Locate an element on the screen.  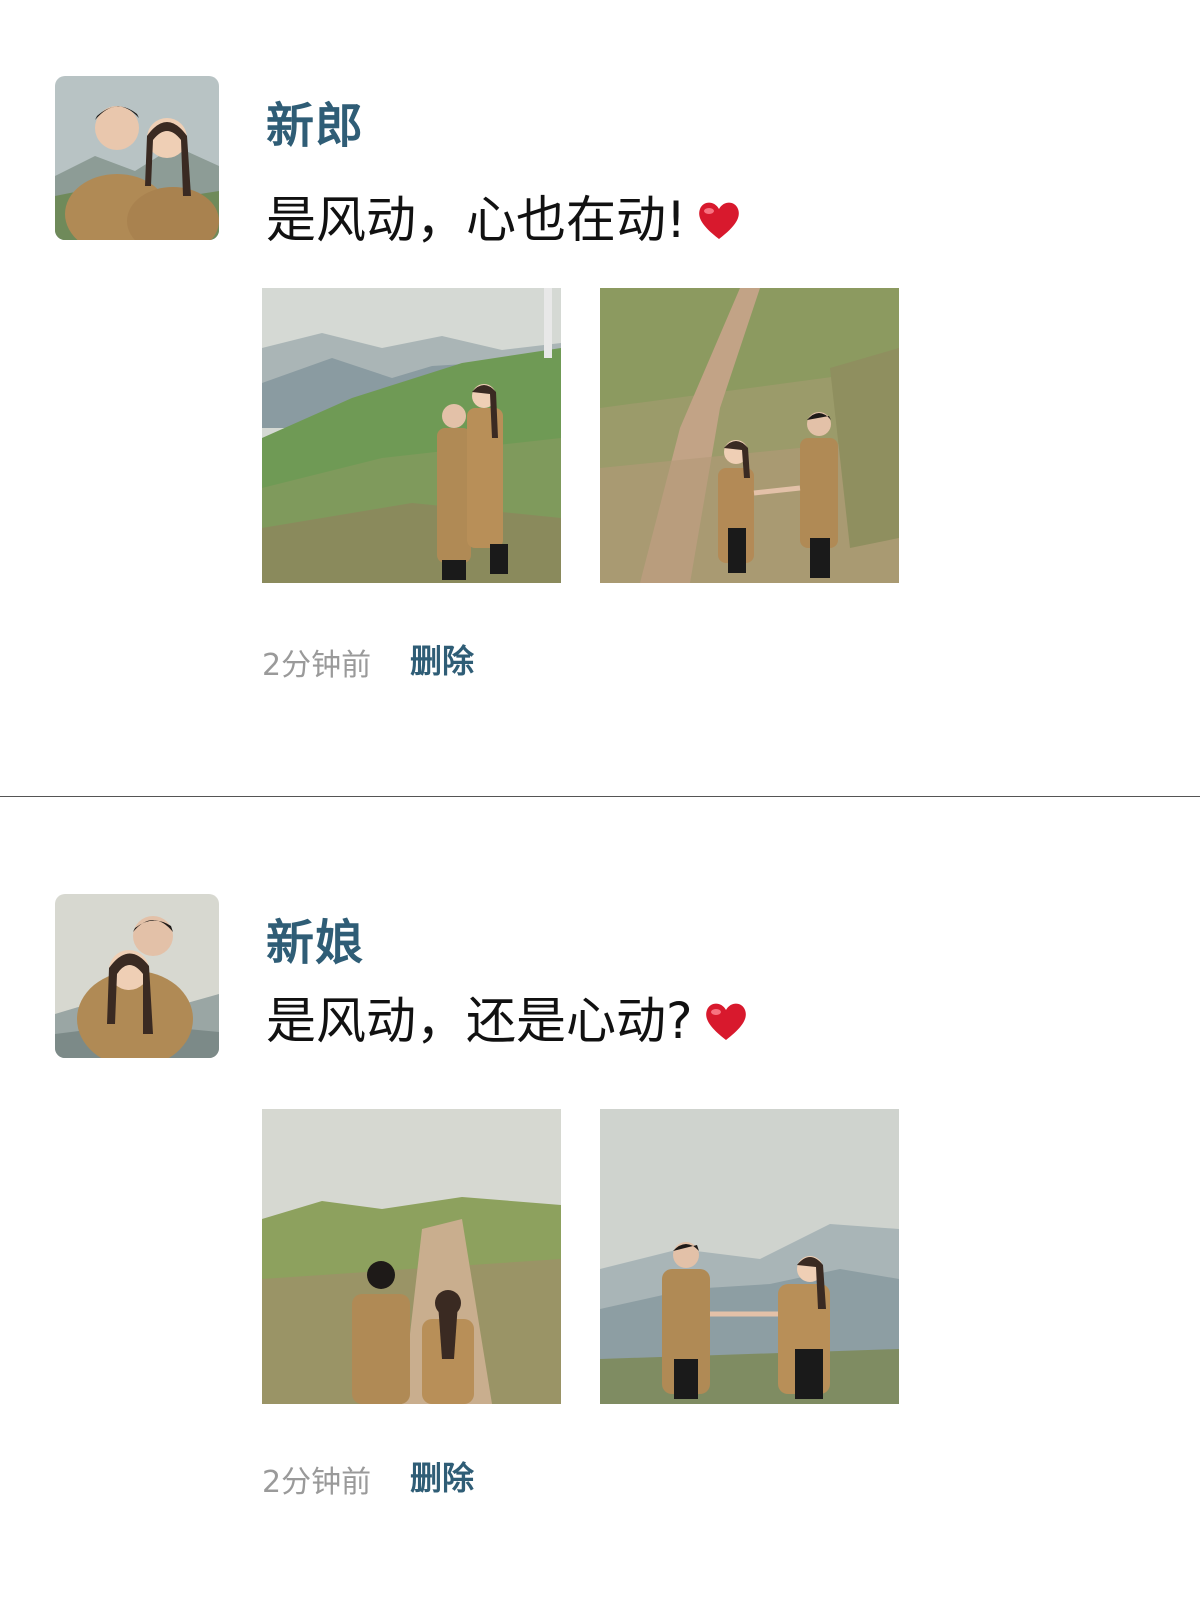
post-text-content: 是风动，心也在动! is located at coordinates (476, 220).